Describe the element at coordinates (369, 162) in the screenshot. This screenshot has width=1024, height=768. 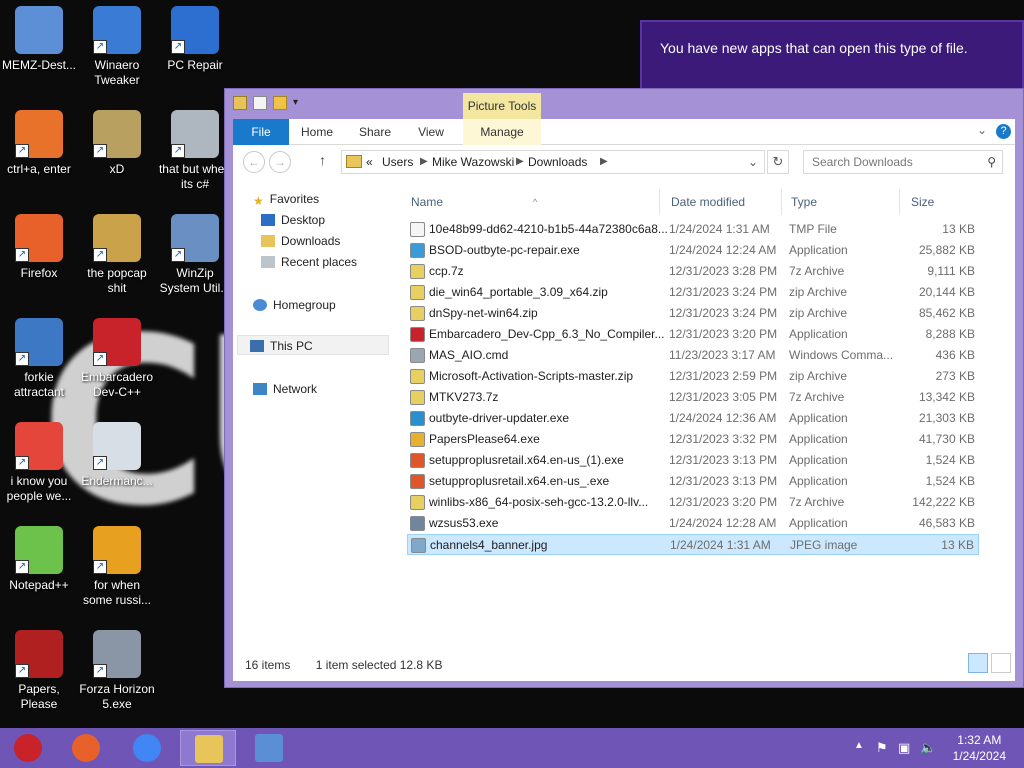
I see `breadcrumb-overflow: «` at that location.